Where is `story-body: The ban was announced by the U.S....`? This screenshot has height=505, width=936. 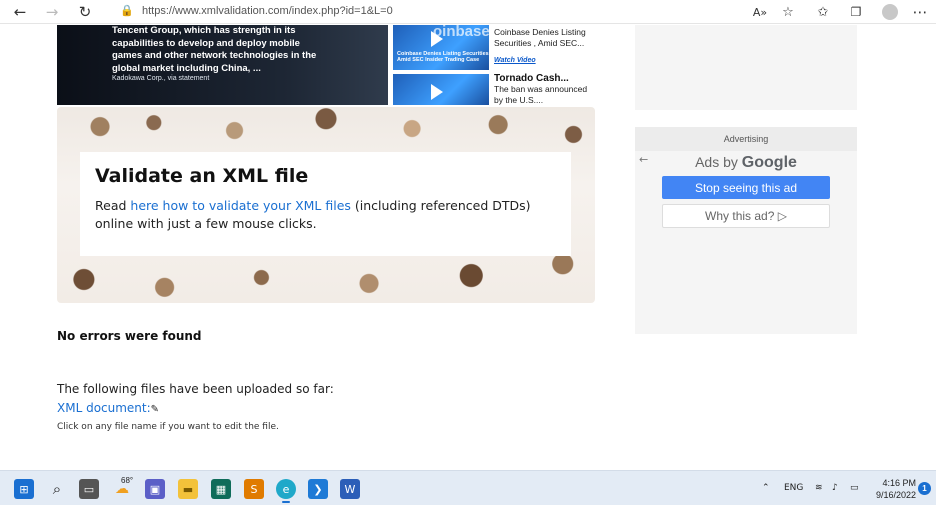 story-body: The ban was announced by the U.S.... is located at coordinates (541, 94).